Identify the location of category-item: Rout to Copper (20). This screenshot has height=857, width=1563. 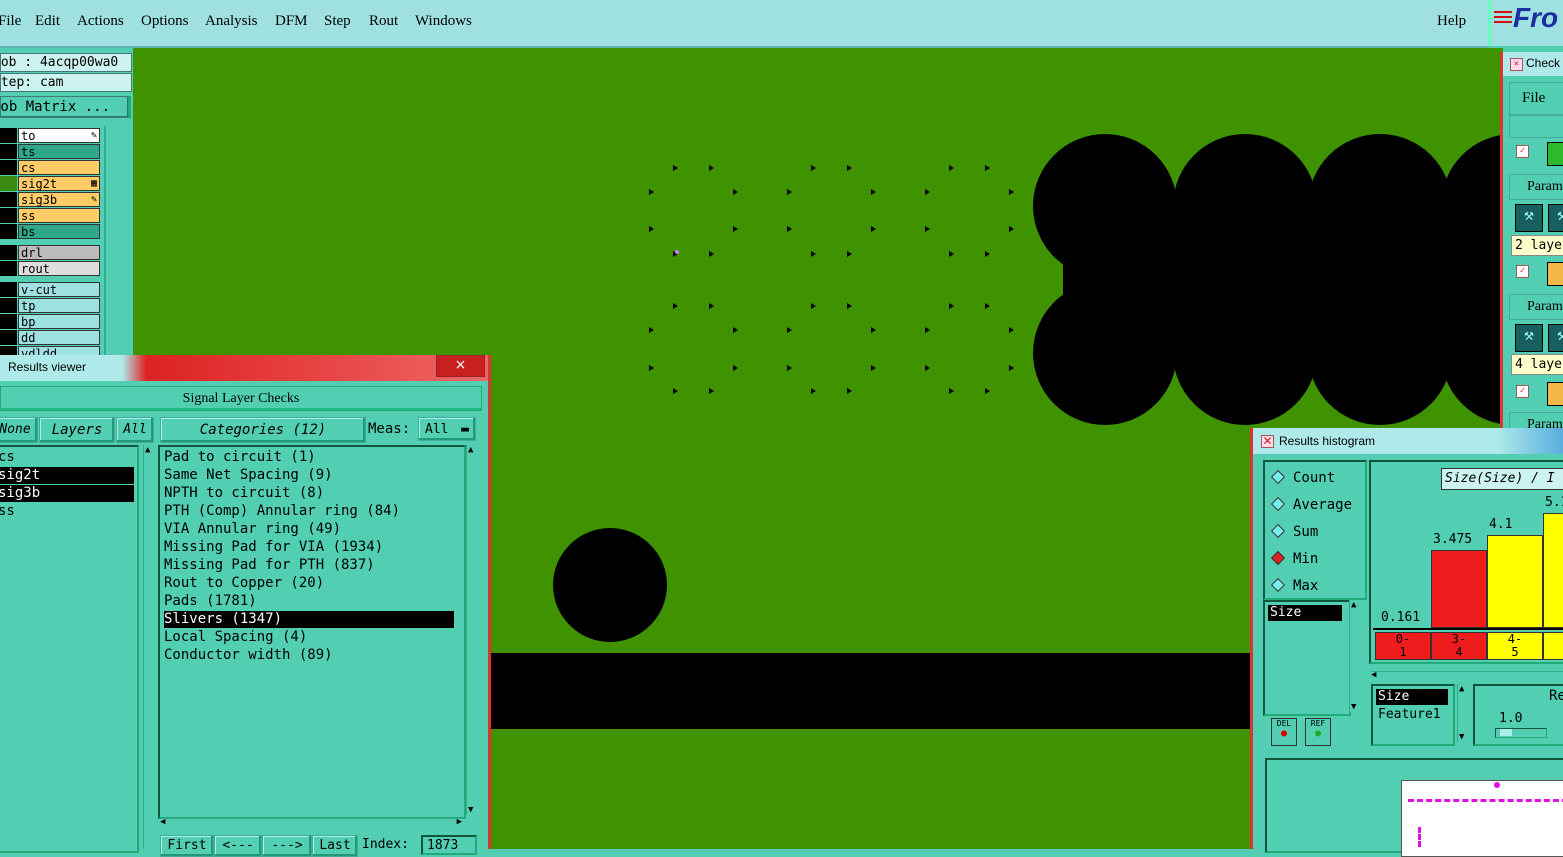
(244, 583).